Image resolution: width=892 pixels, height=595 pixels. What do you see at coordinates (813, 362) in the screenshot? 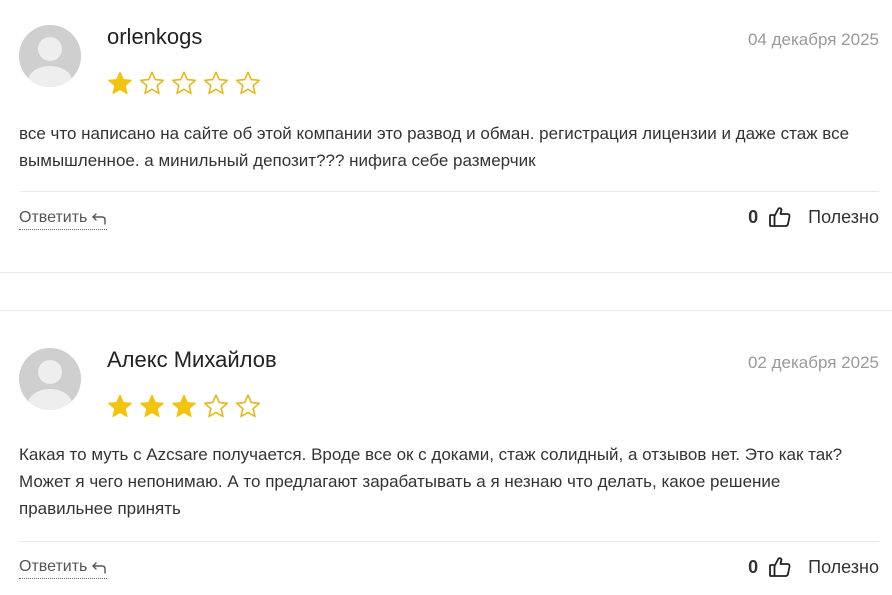
I see `review-date: 02 декабря 2025` at bounding box center [813, 362].